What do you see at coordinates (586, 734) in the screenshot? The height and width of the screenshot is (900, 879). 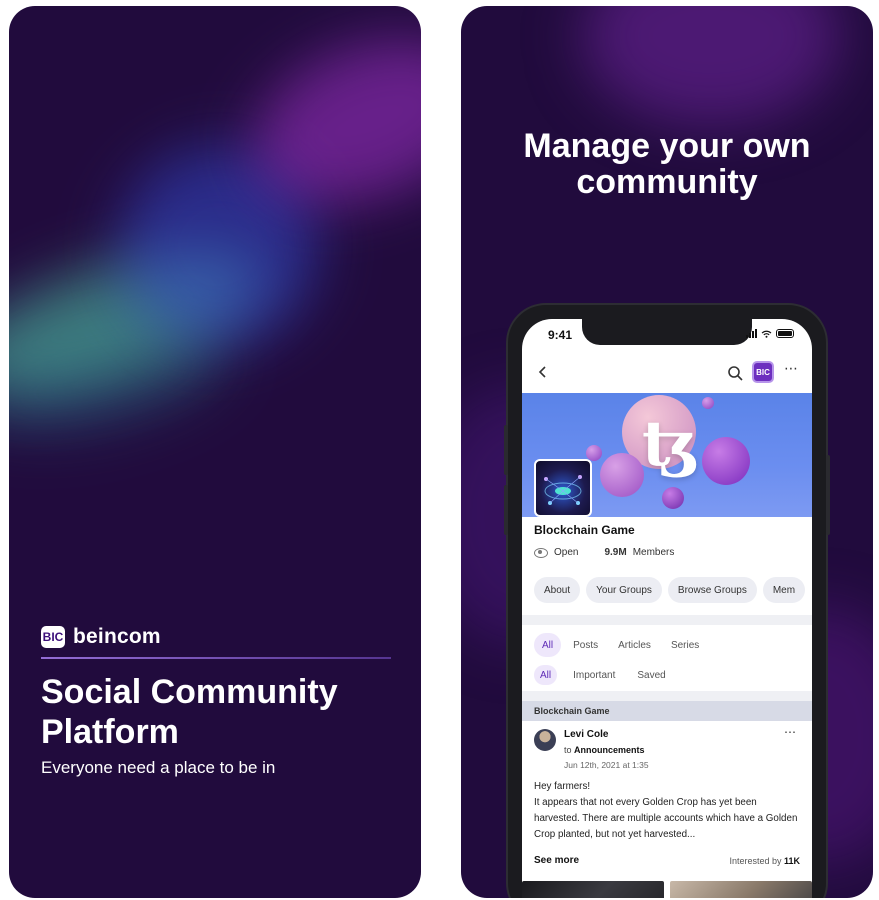 I see `post-author: Levi Cole` at bounding box center [586, 734].